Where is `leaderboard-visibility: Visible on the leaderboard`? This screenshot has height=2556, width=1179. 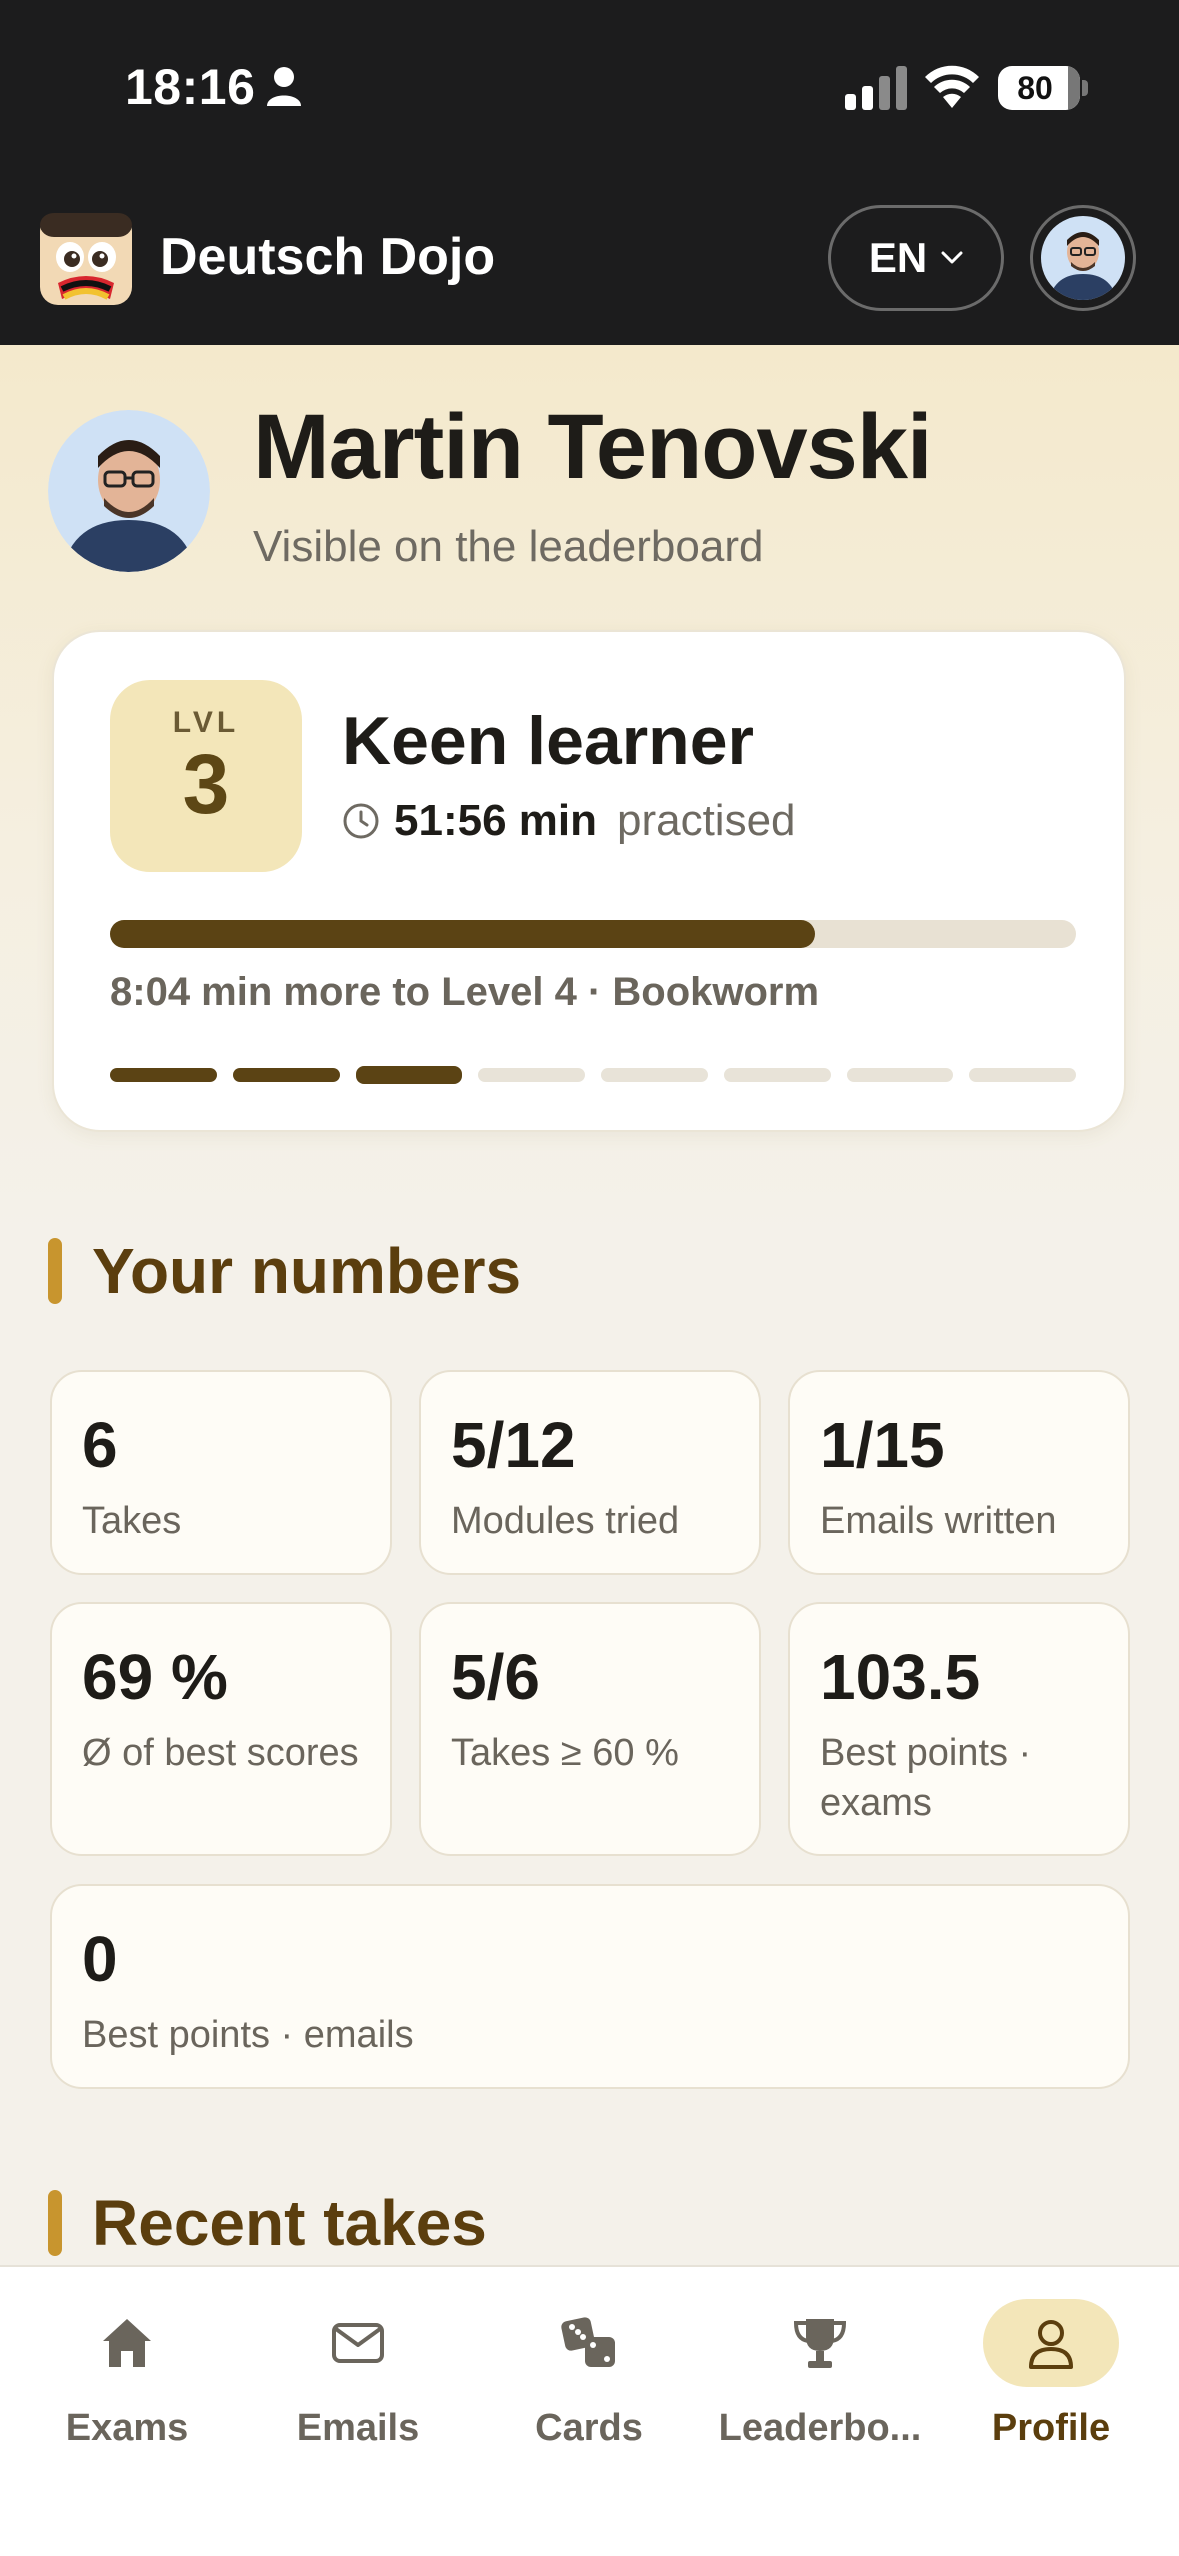 leaderboard-visibility: Visible on the leaderboard is located at coordinates (508, 546).